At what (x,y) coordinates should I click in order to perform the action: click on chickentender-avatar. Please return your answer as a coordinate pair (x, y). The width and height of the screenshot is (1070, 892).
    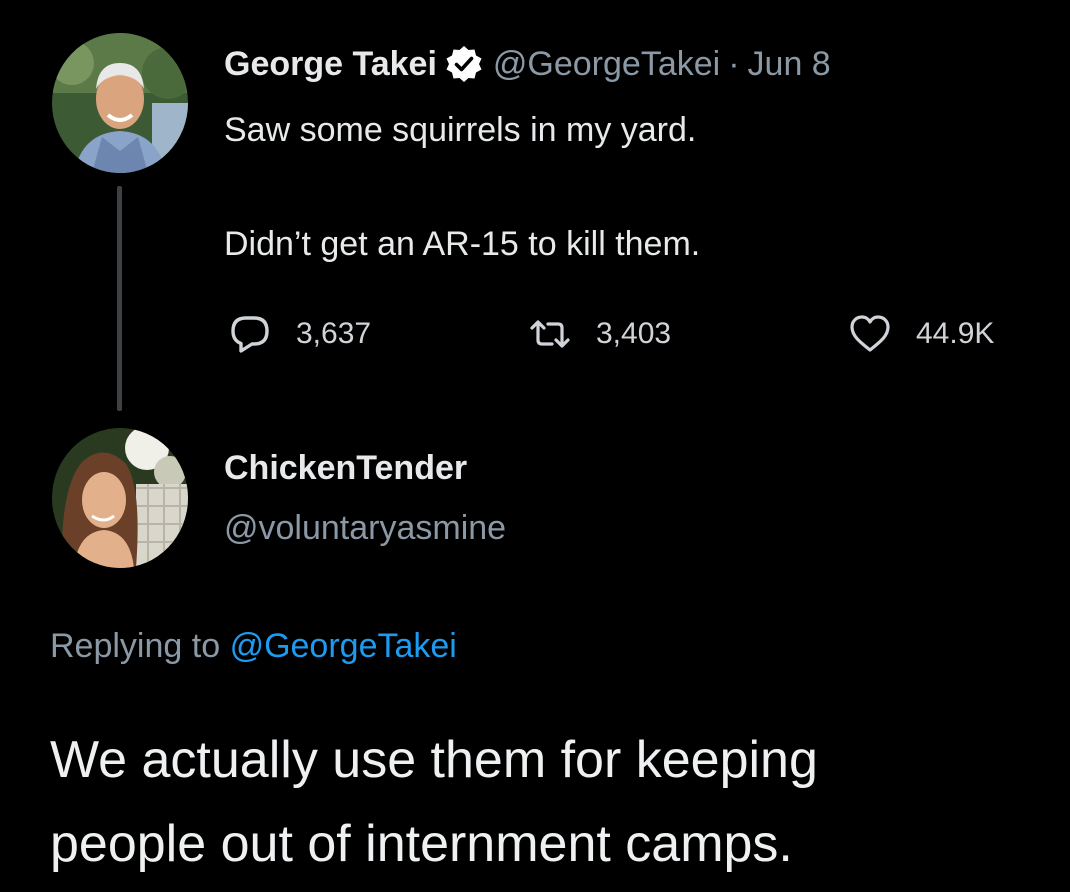
    Looking at the image, I should click on (120, 498).